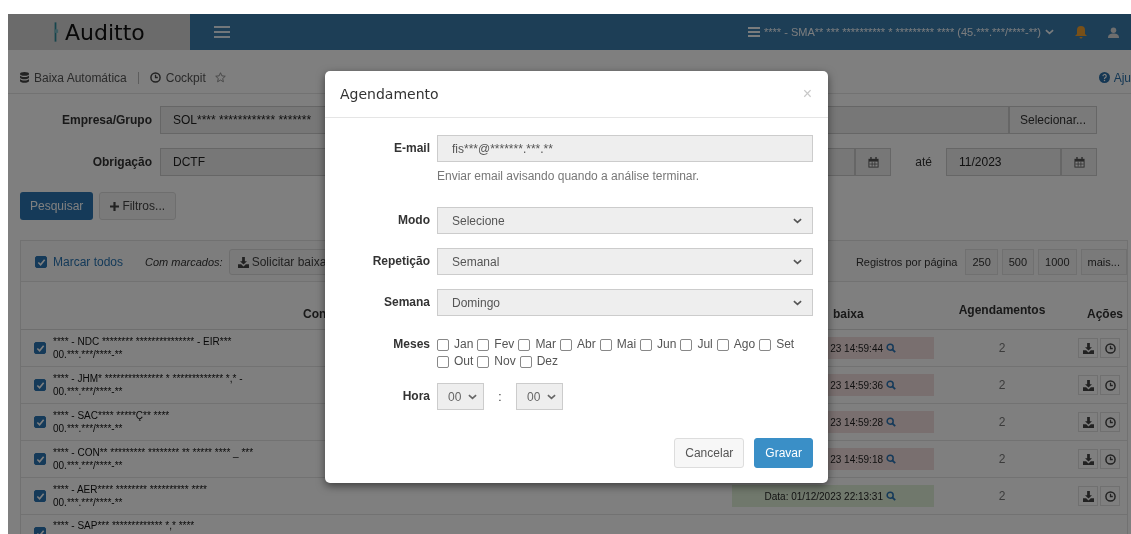 Image resolution: width=1131 pixels, height=534 pixels. I want to click on app-logo: Auditto, so click(105, 32).